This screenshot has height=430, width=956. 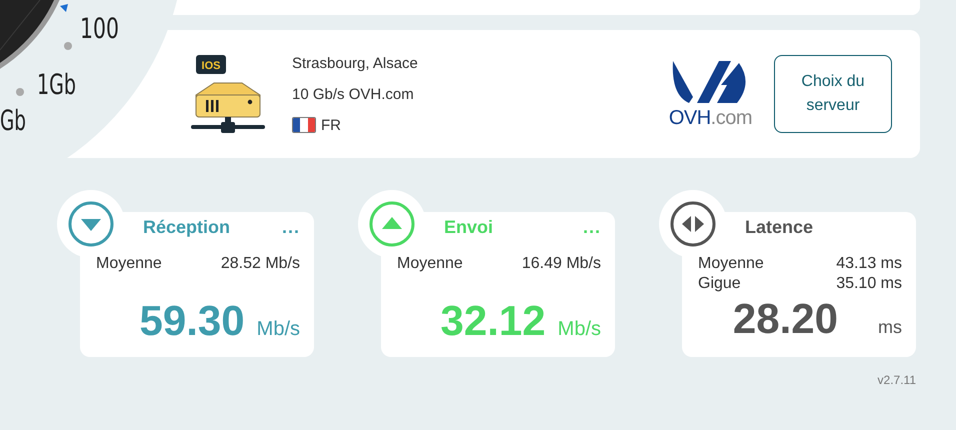 What do you see at coordinates (719, 284) in the screenshot?
I see `stat-label: Gigue` at bounding box center [719, 284].